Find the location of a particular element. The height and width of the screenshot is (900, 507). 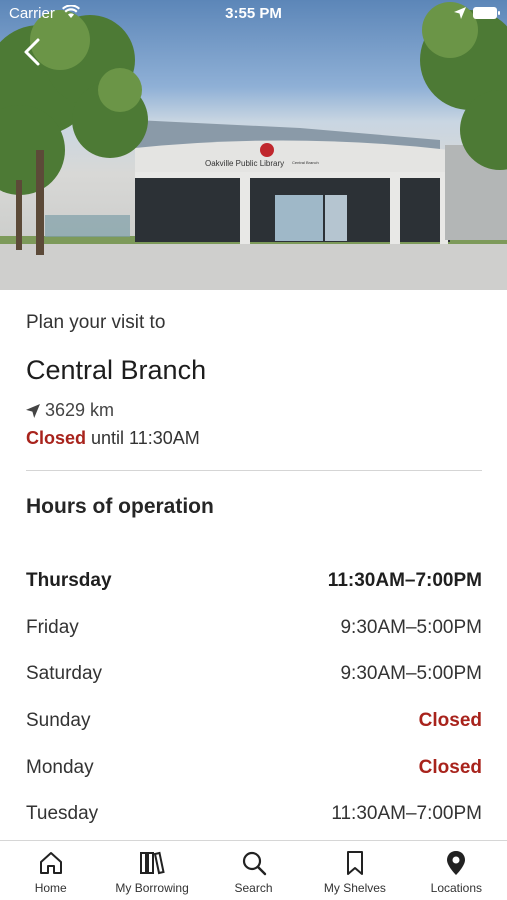

day-label: Sunday is located at coordinates (58, 721).